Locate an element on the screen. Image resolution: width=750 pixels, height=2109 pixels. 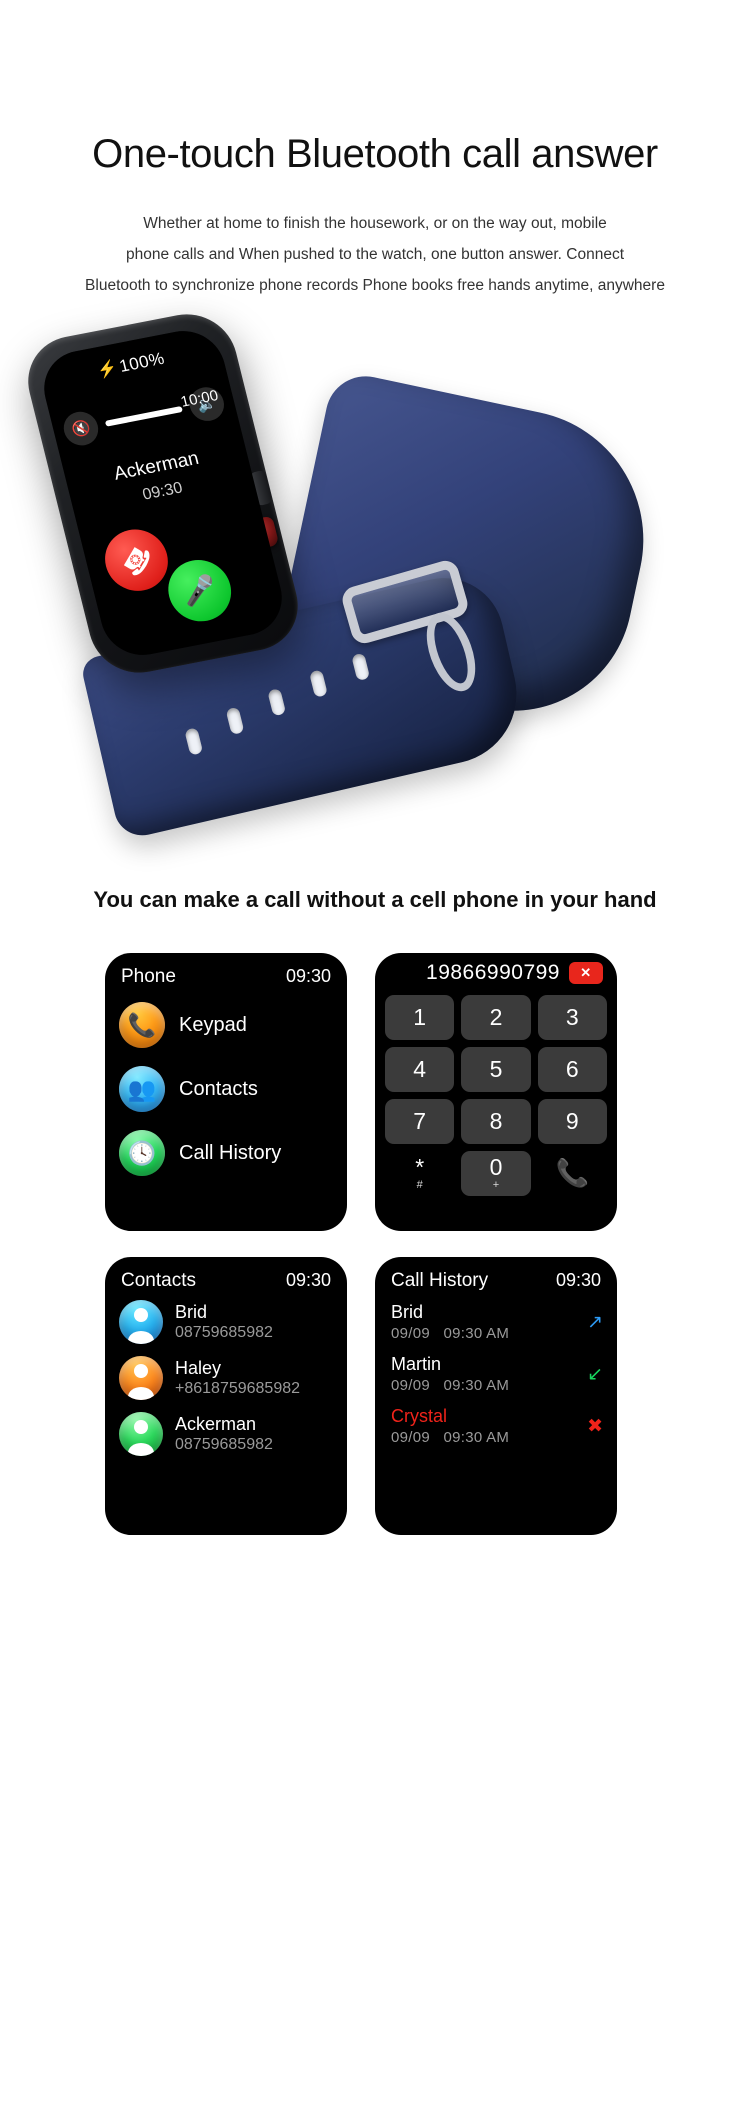
dial-key-3: 3 is located at coordinates (572, 1017).